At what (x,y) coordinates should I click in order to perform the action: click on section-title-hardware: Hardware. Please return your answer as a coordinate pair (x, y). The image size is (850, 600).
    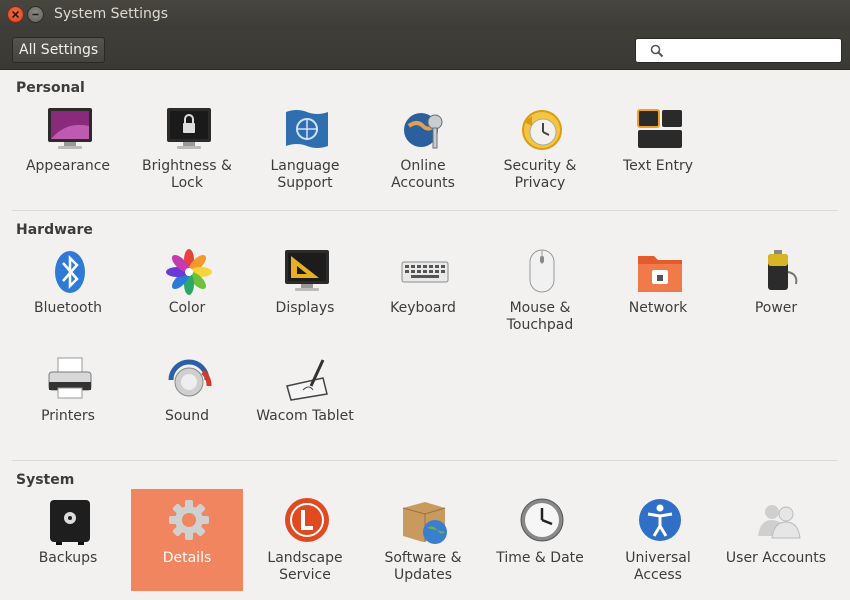
    Looking at the image, I should click on (54, 230).